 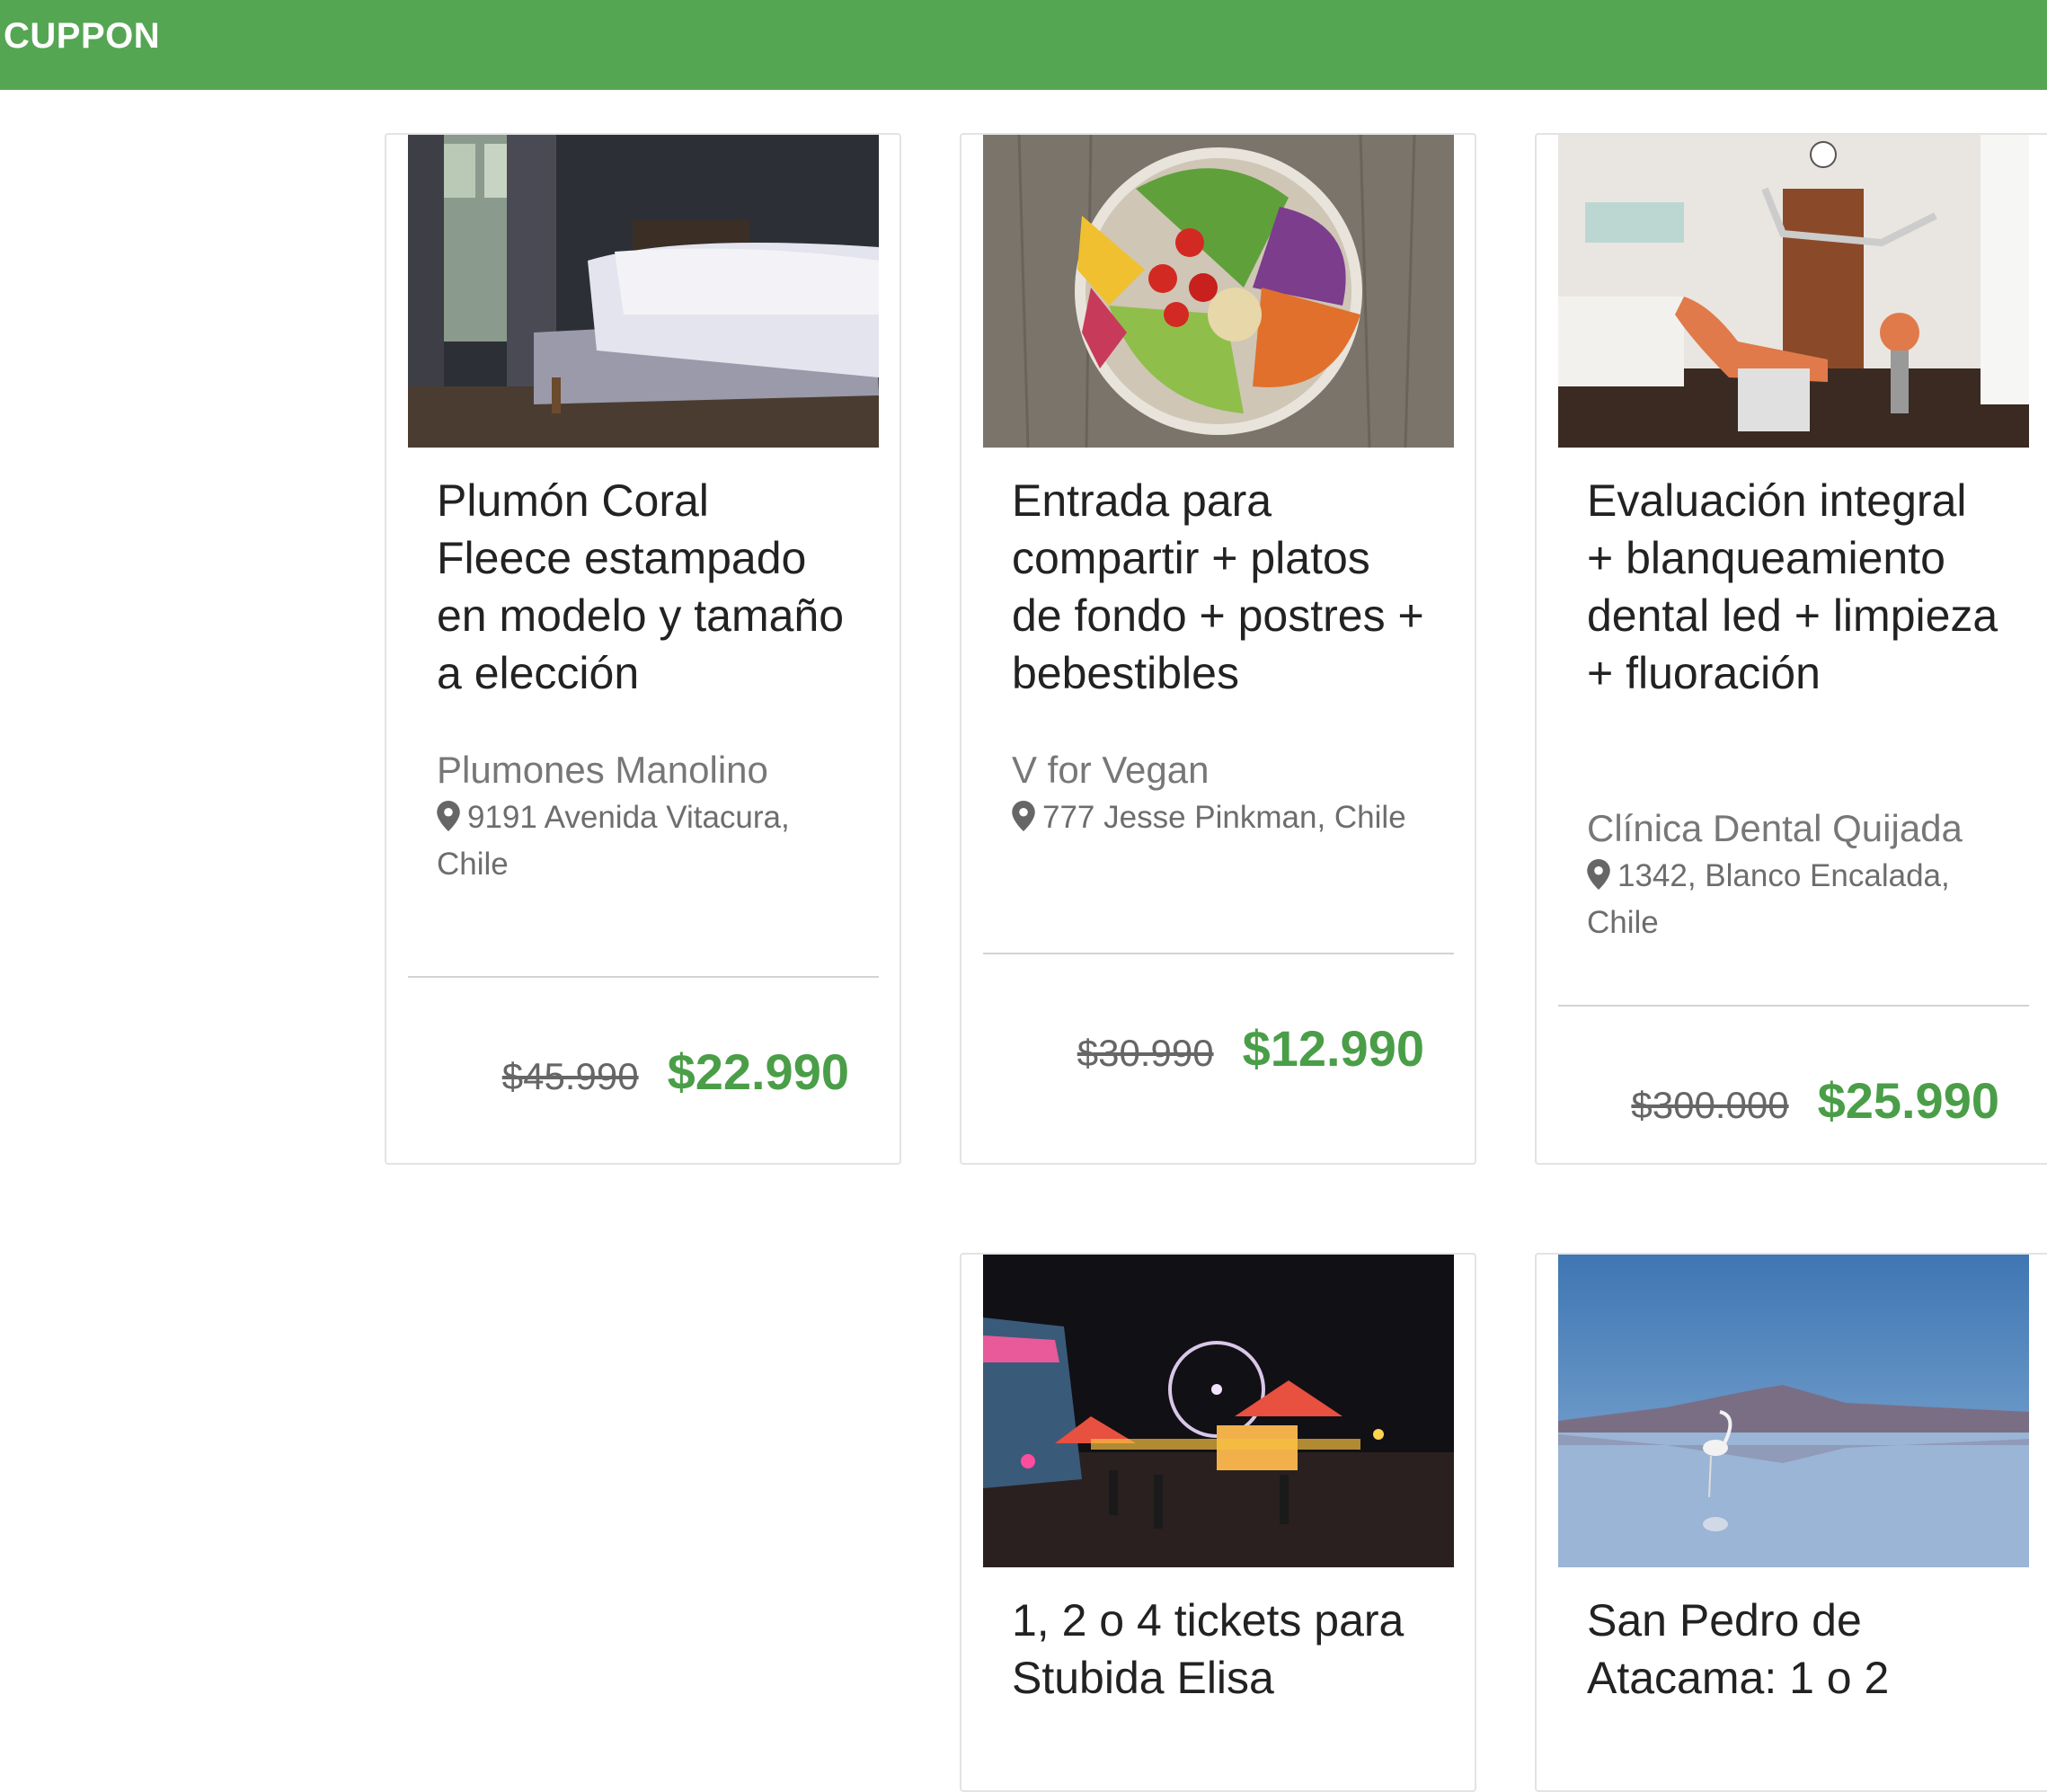 I want to click on salad-bowl-photo, so click(x=1218, y=291).